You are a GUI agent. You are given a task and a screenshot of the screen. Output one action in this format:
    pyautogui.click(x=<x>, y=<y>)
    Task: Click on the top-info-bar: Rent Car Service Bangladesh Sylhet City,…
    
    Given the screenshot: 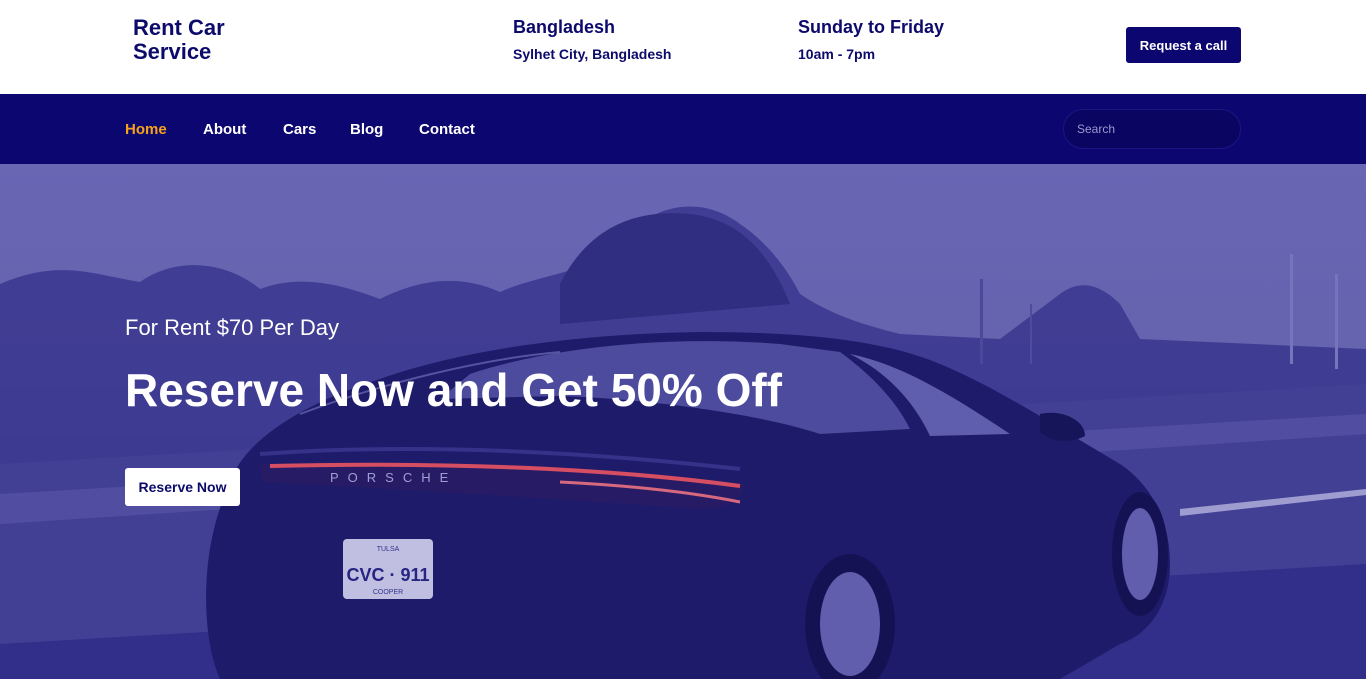 What is the action you would take?
    pyautogui.click(x=683, y=47)
    